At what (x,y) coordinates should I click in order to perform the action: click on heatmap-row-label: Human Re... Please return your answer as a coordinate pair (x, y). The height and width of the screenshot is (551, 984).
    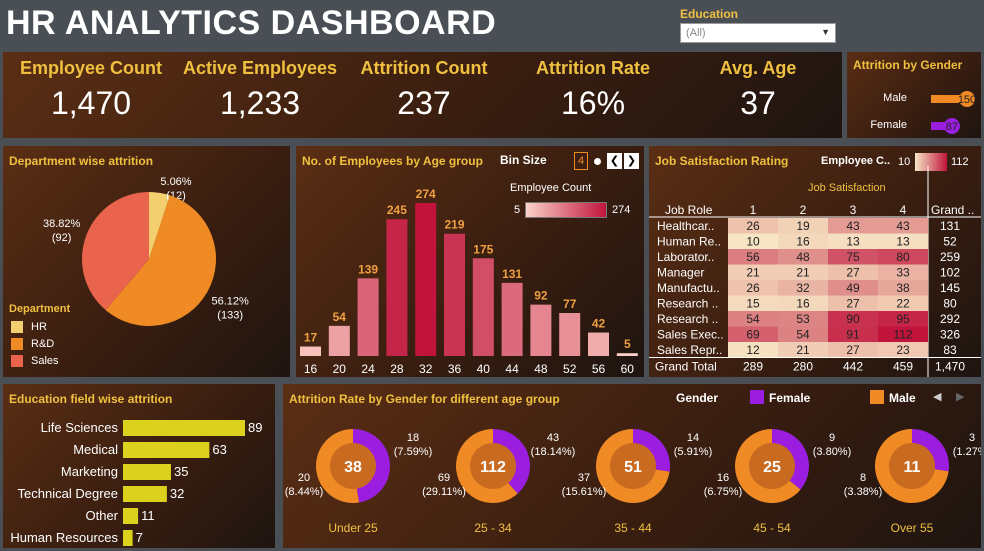
    Looking at the image, I should click on (689, 242).